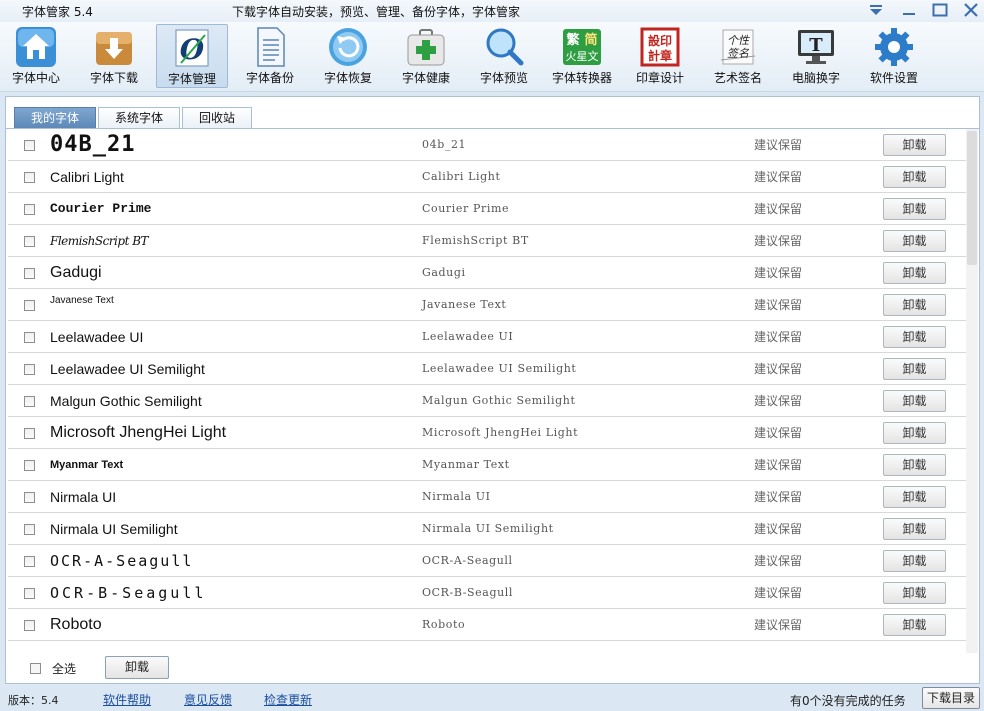 This screenshot has width=984, height=711. Describe the element at coordinates (488, 145) in the screenshot. I see `font-row: 04B_21 04b_21 建议保留 卸载` at that location.